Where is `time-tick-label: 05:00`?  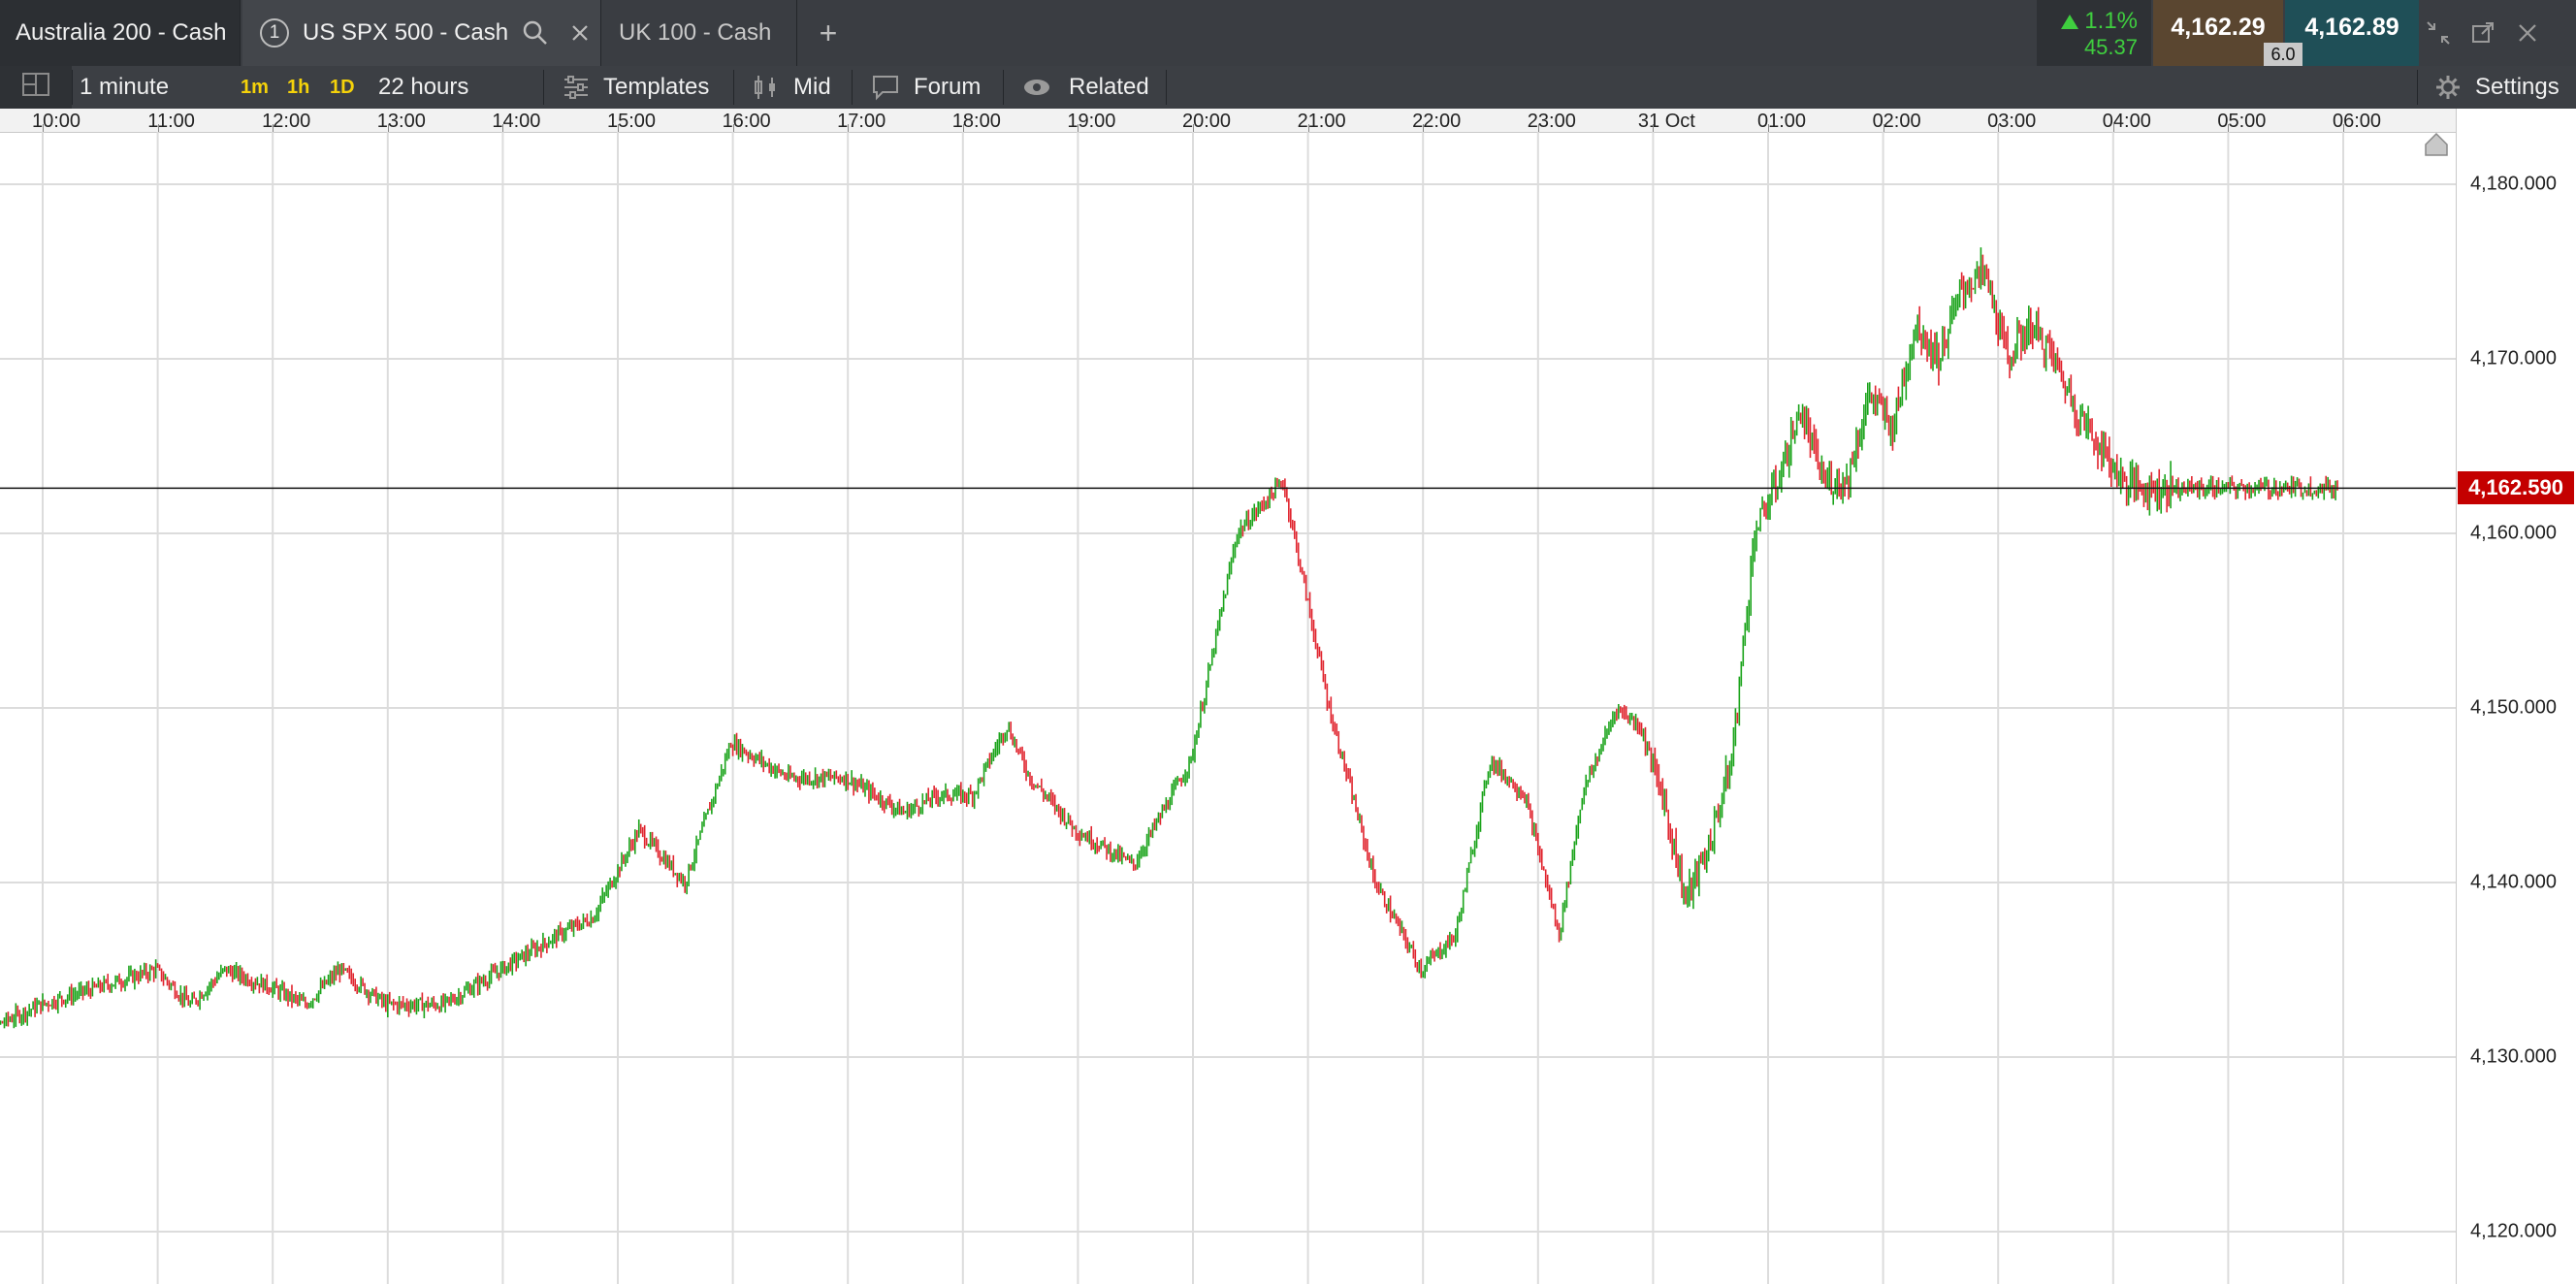 time-tick-label: 05:00 is located at coordinates (2242, 121).